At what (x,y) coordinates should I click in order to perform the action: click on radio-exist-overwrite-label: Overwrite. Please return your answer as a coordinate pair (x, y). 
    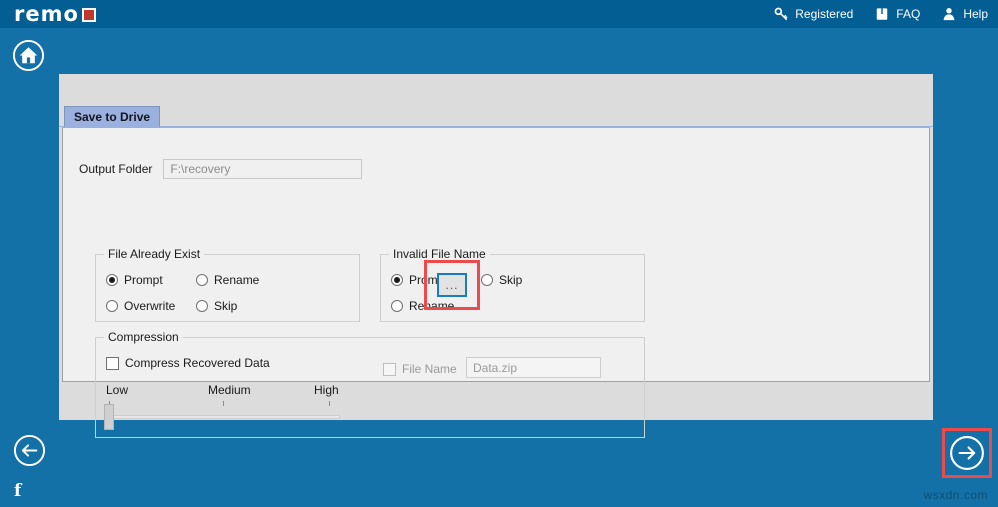
    Looking at the image, I should click on (150, 306).